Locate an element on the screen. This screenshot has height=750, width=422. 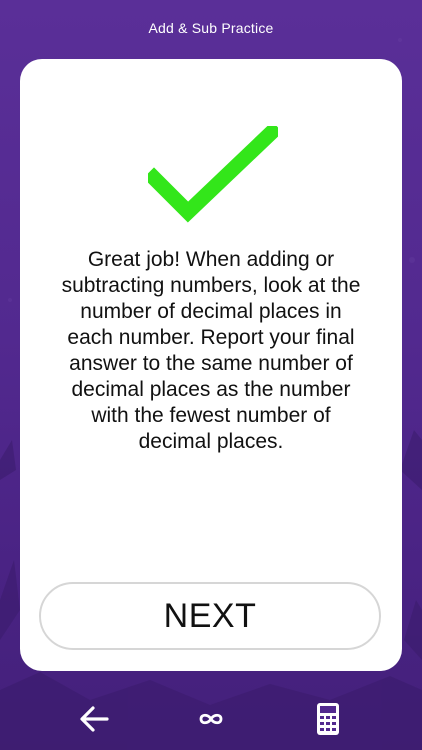
checkmark-icon is located at coordinates (213, 174).